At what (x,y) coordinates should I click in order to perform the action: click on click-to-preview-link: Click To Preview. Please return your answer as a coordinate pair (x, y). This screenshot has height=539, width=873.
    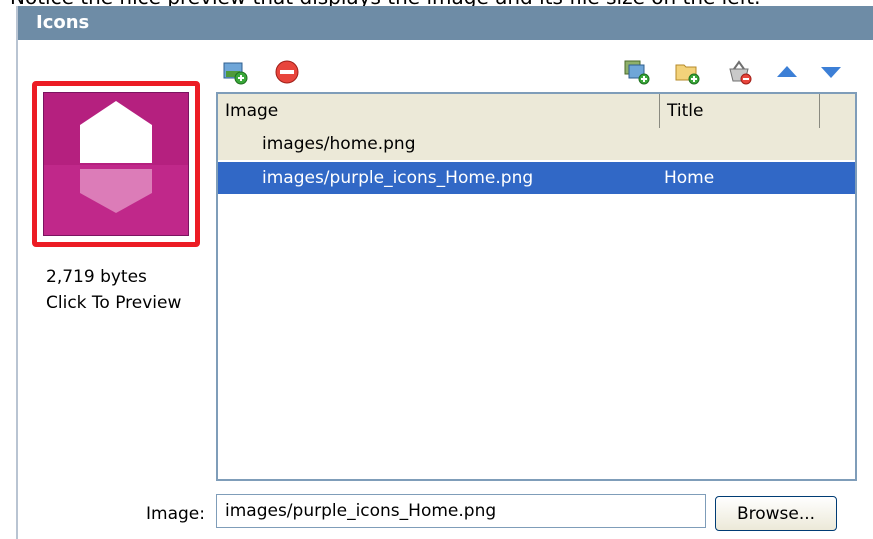
    Looking at the image, I should click on (113, 303).